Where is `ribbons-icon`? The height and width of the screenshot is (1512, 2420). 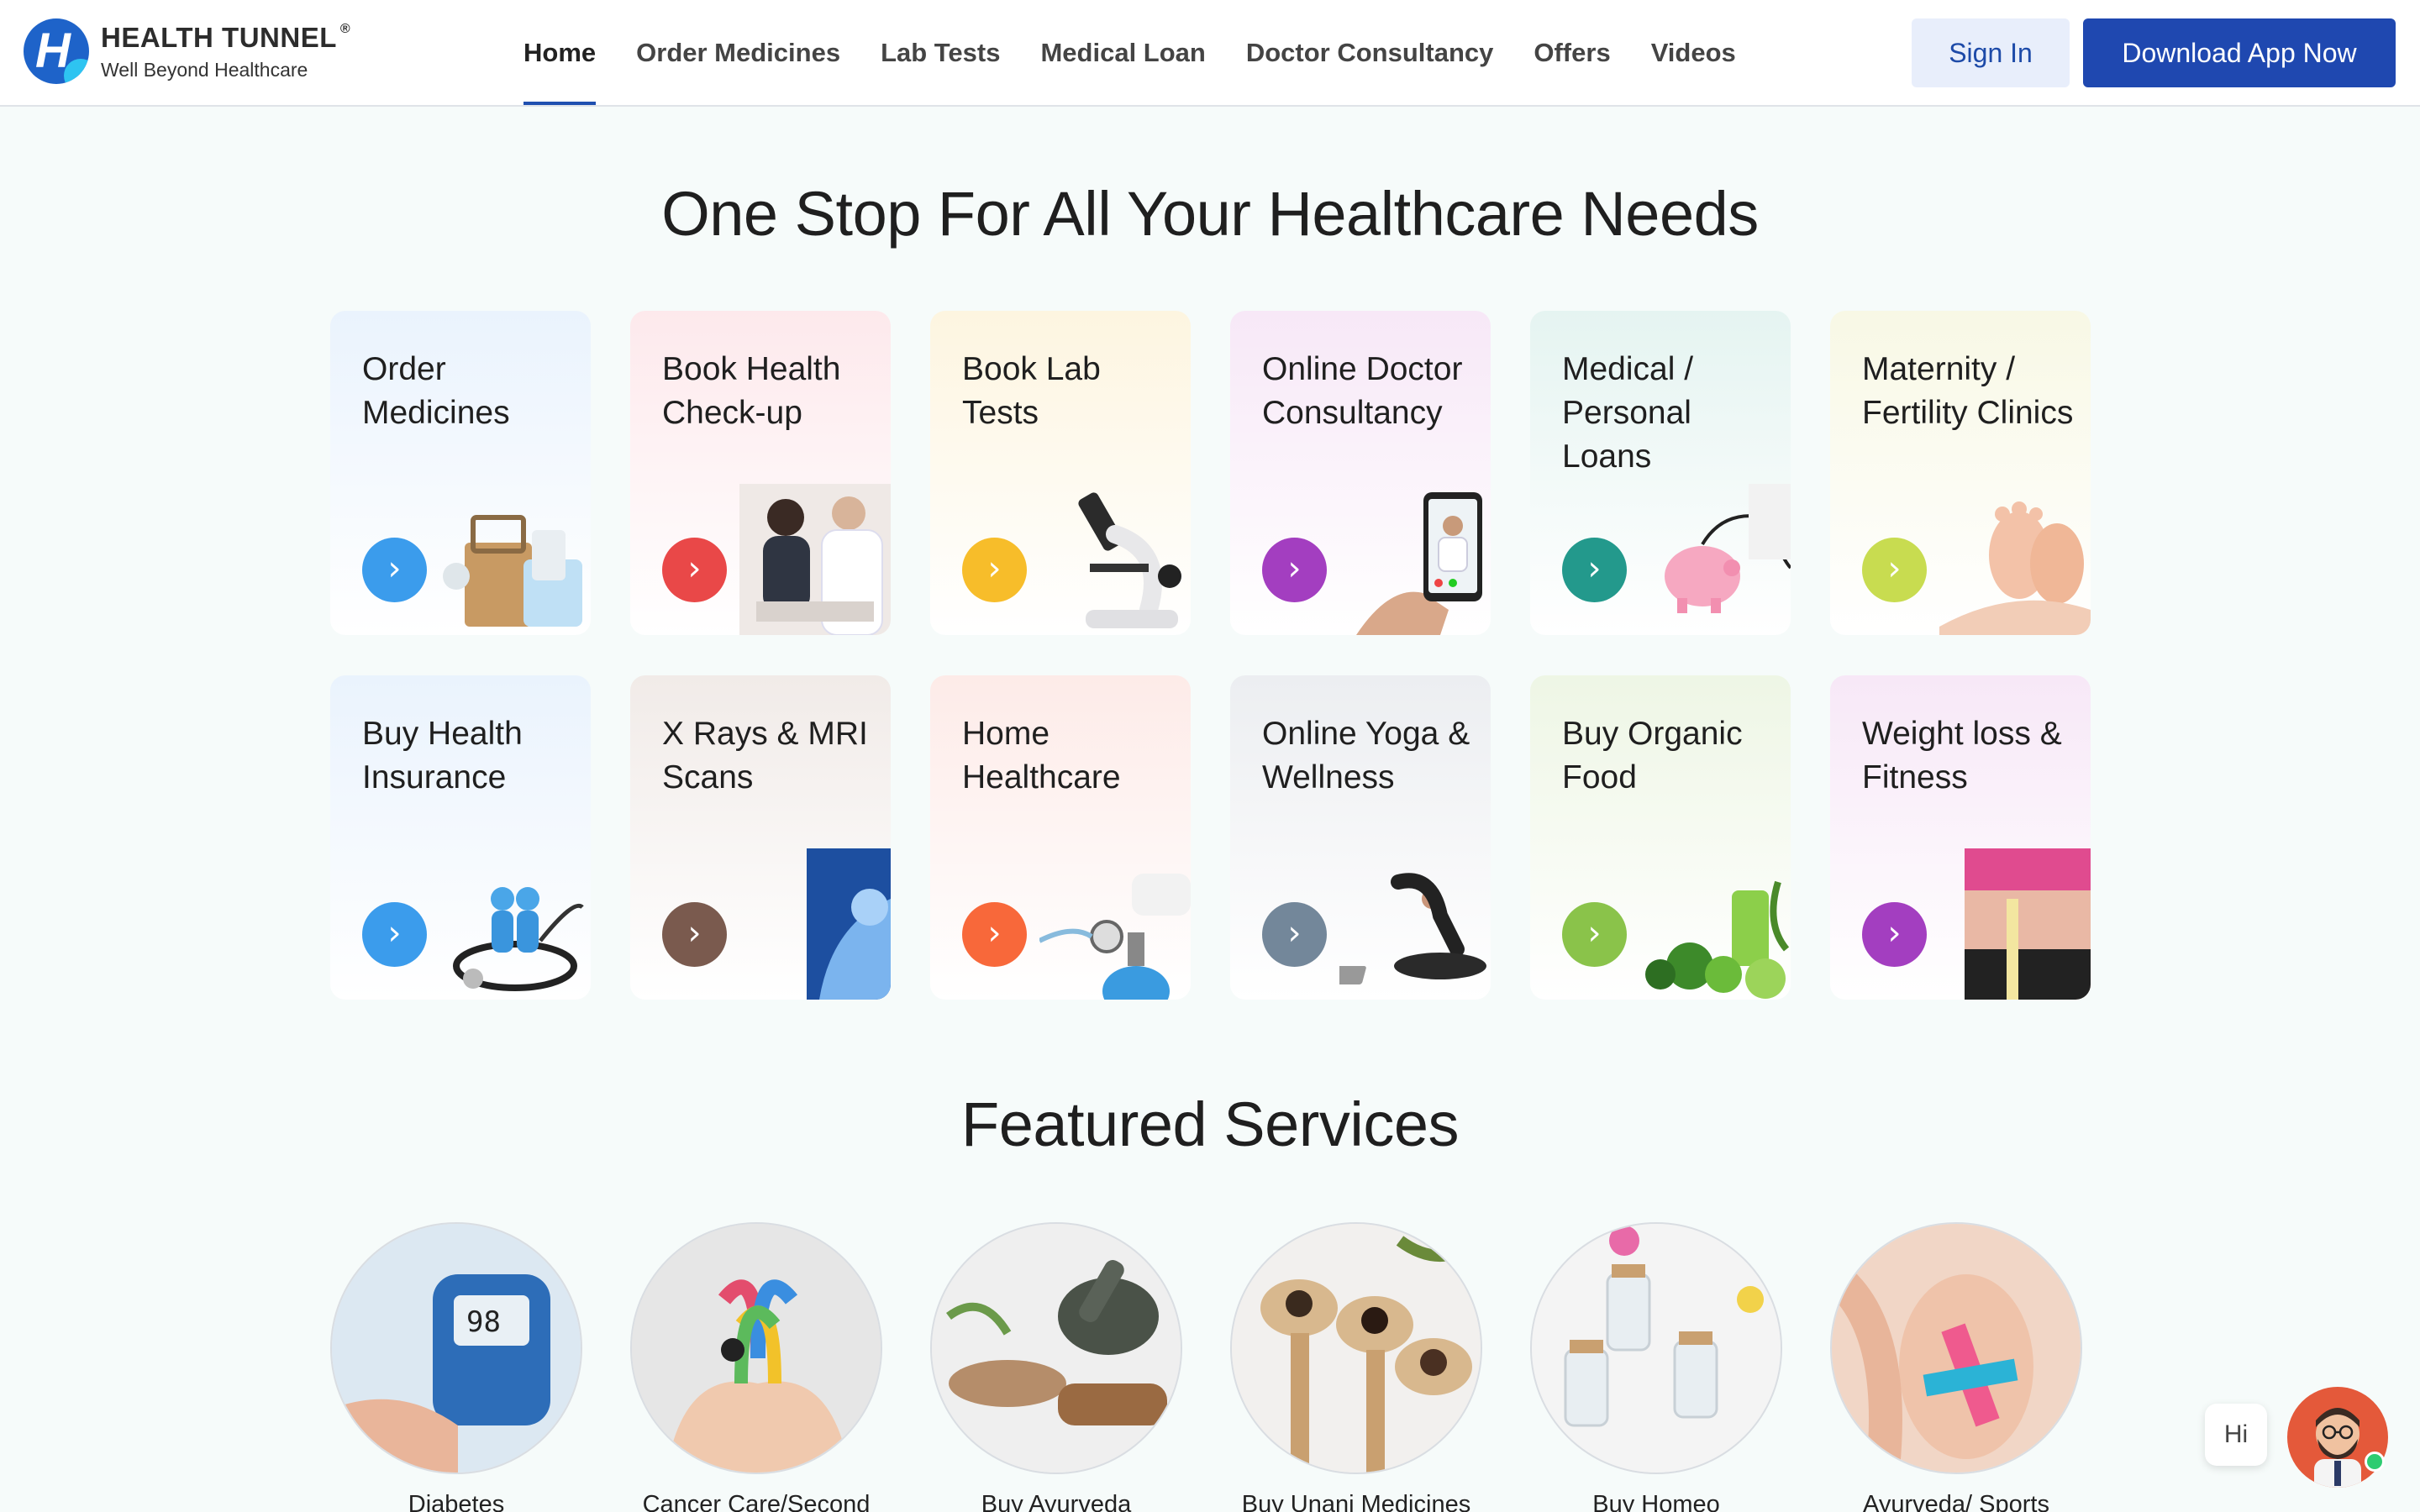 ribbons-icon is located at coordinates (756, 1348).